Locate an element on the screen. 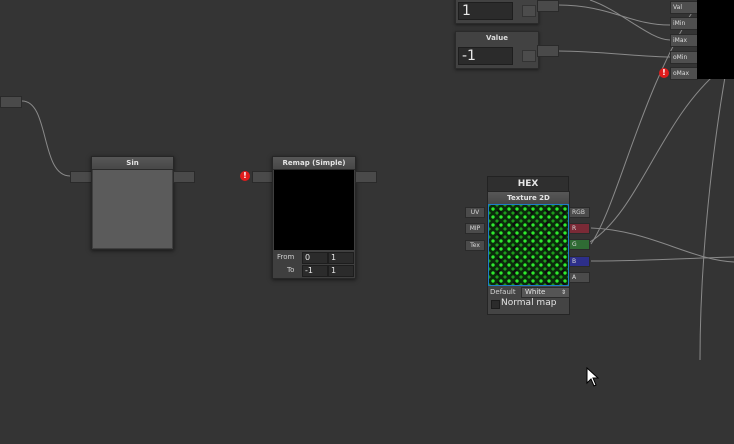 The width and height of the screenshot is (734, 444). texture-2d-node: Texture 2D Default White ⇕ Normal map is located at coordinates (528, 253).